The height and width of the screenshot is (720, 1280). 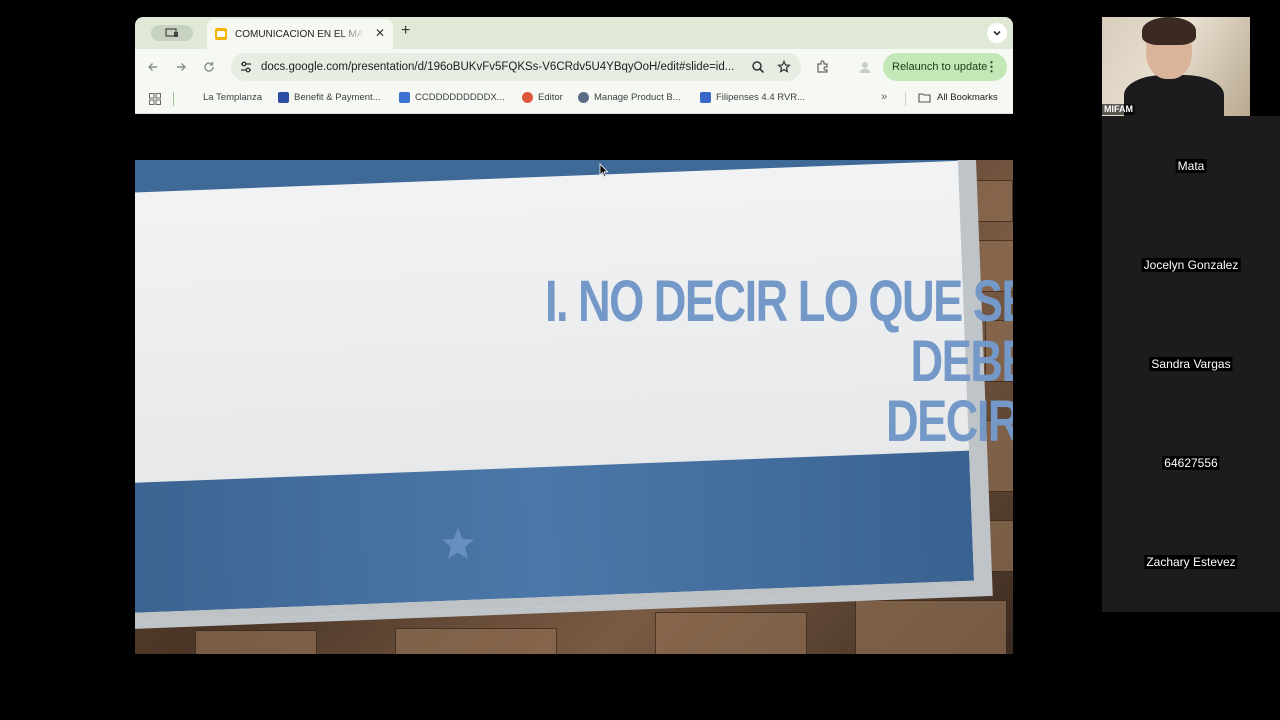 I want to click on bookmark-item: Editor, so click(x=542, y=97).